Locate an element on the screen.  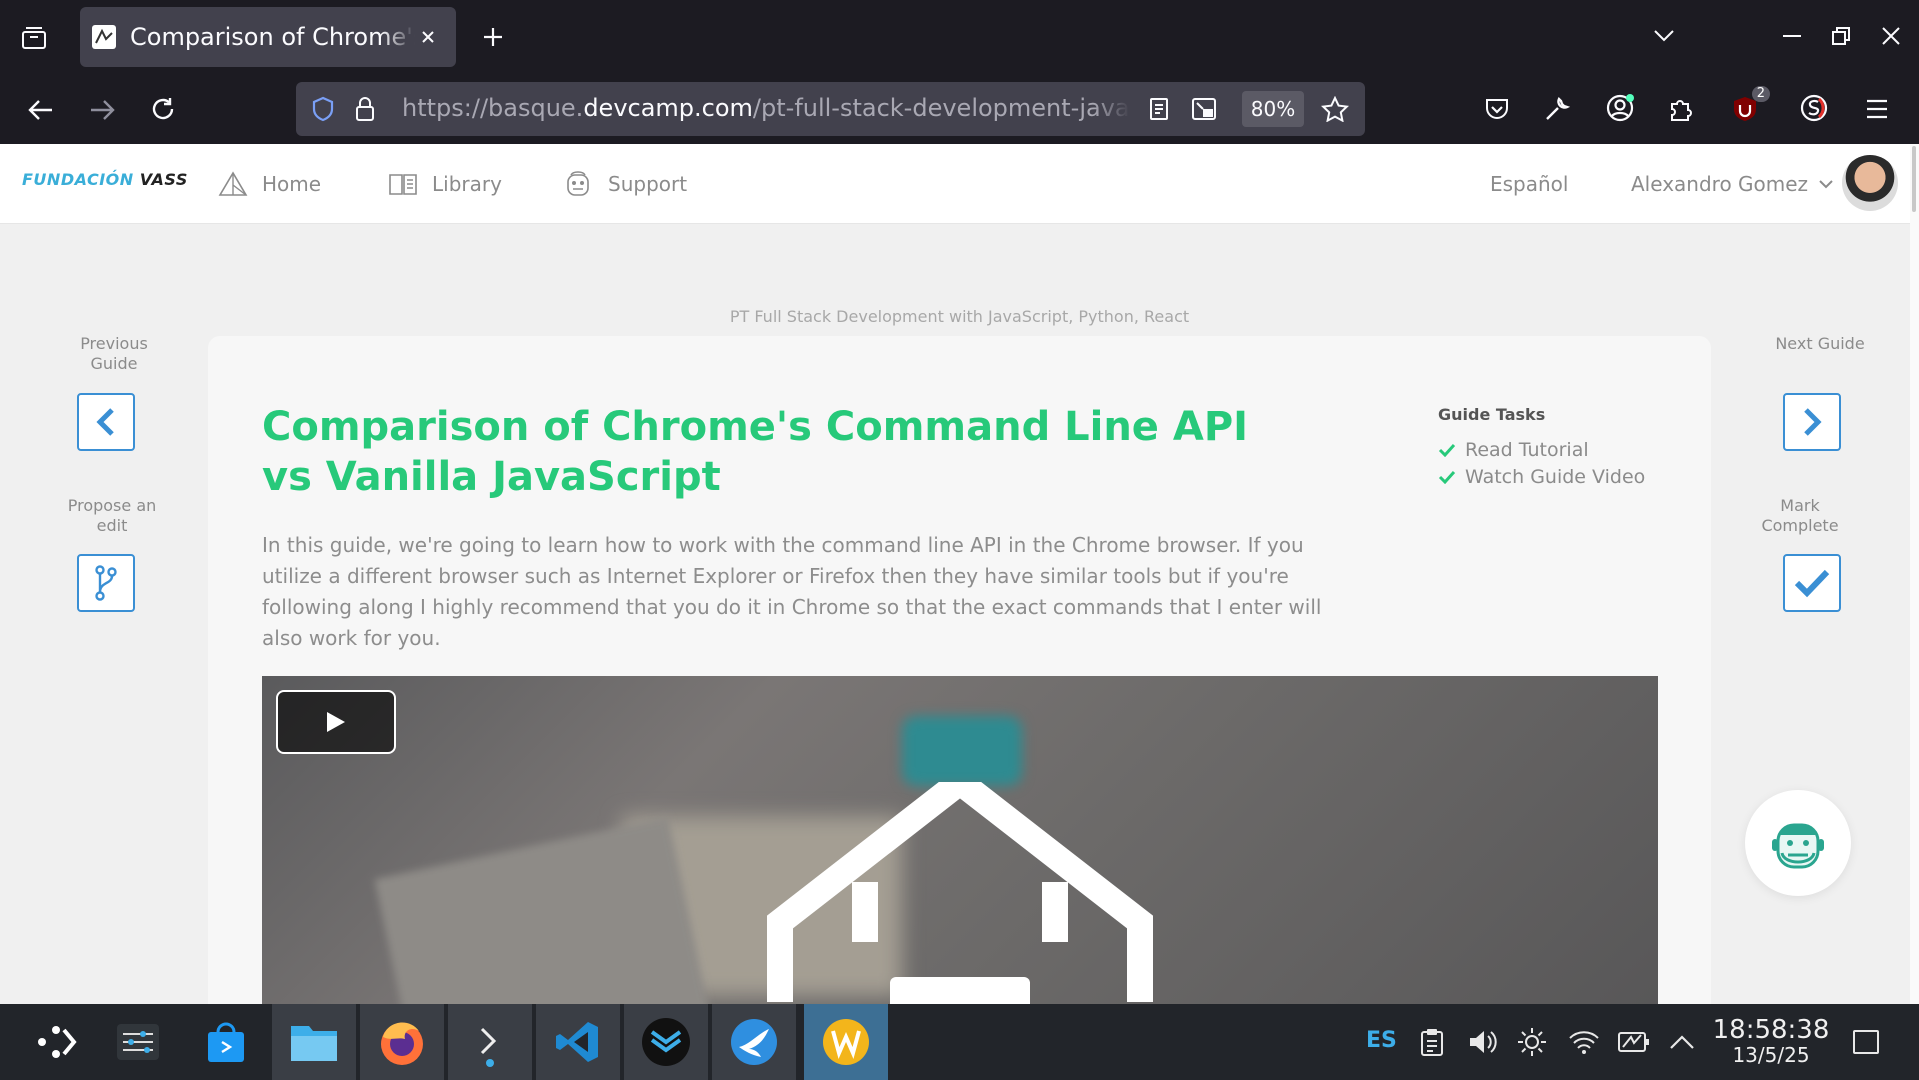
chevron-left-icon is located at coordinates (105, 422).